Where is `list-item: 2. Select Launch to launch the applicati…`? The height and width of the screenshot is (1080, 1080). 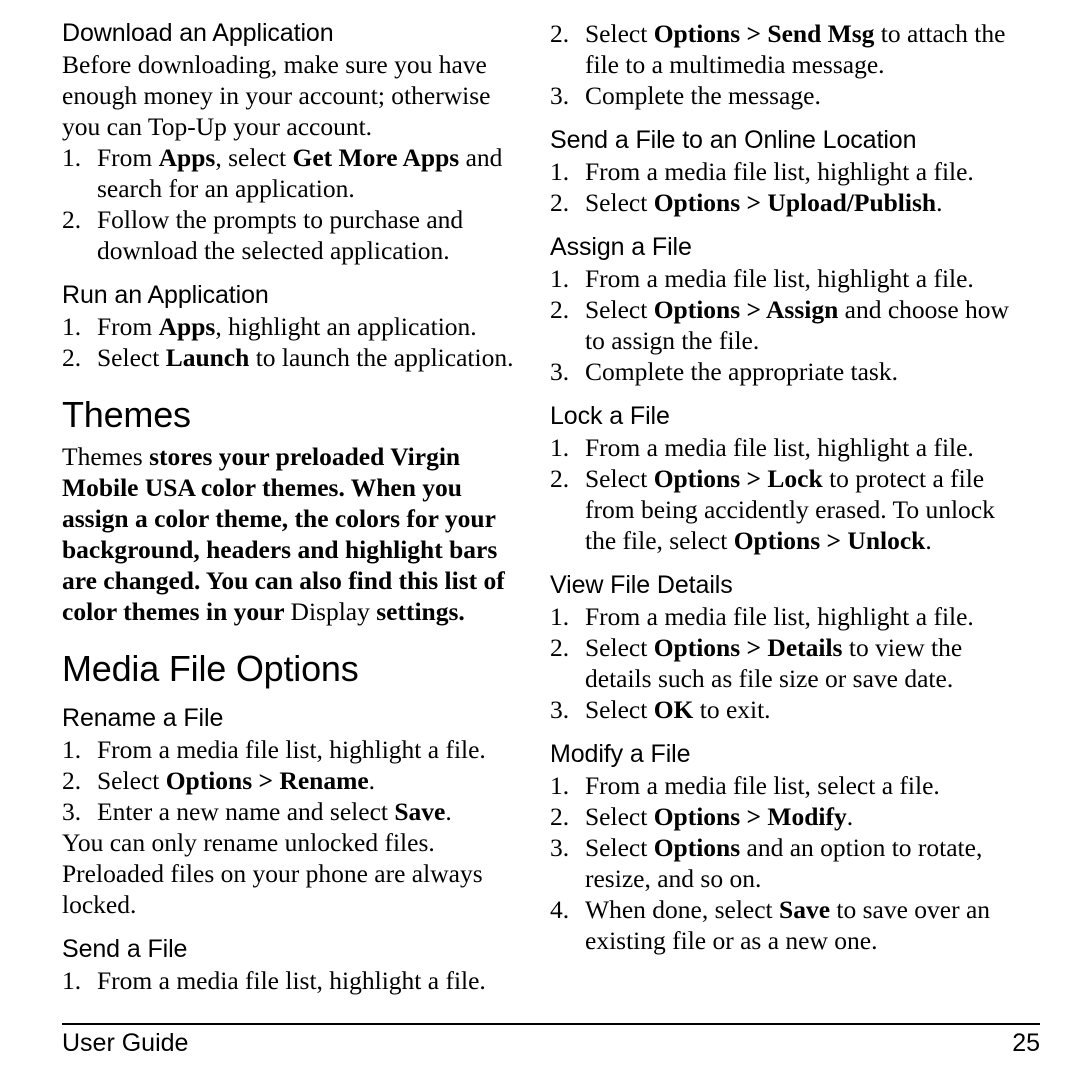
list-item: 2. Select Launch to launch the applicati… is located at coordinates (290, 357).